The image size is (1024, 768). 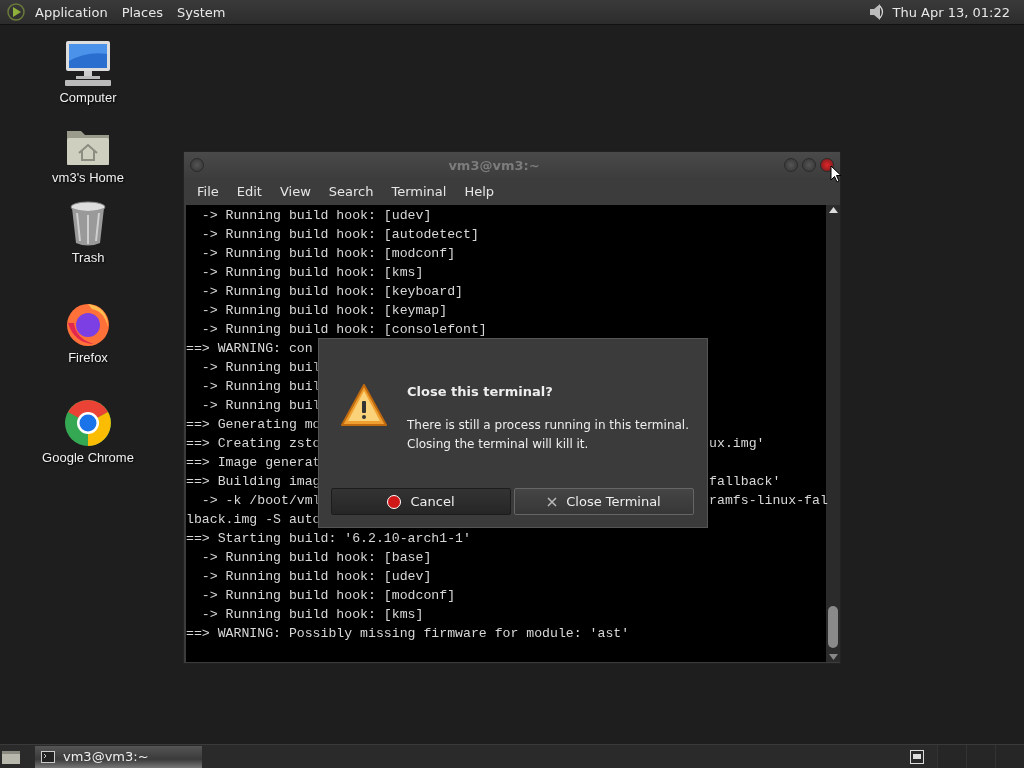 What do you see at coordinates (88, 357) in the screenshot?
I see `desktop-icon-label: Firefox` at bounding box center [88, 357].